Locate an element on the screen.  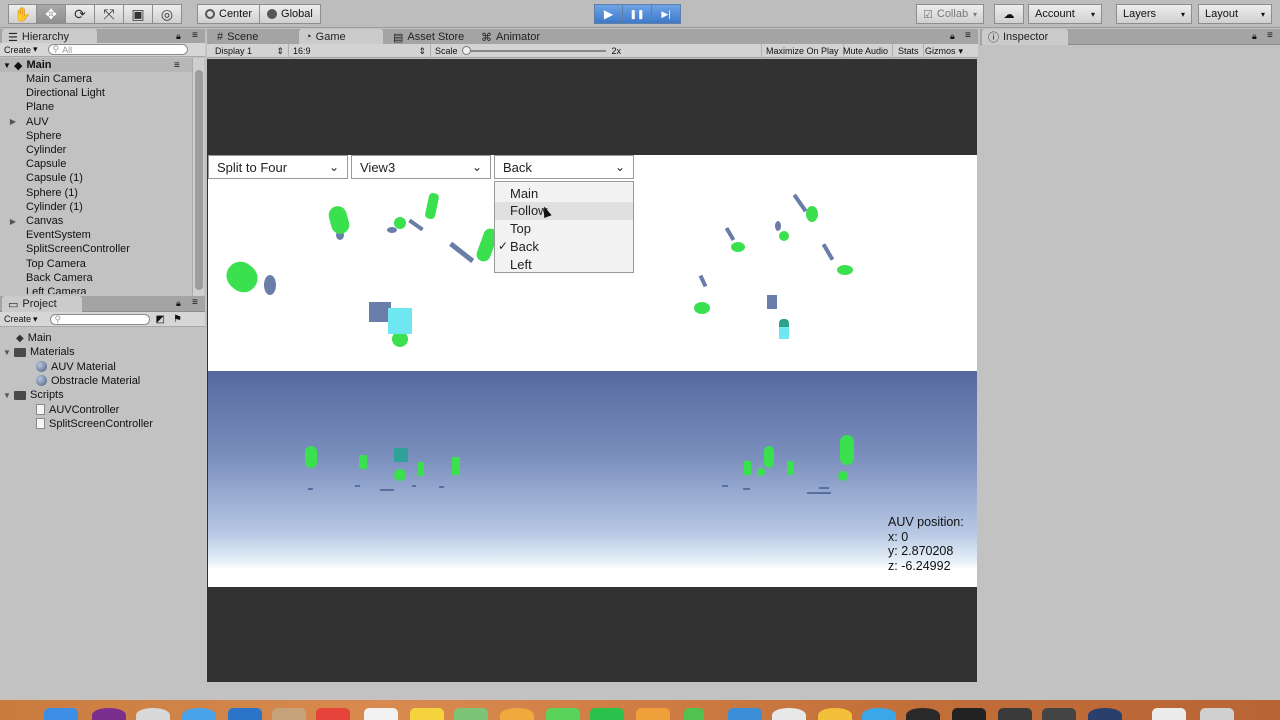
hierarchy-item: ▶ Canvas is located at coordinates (31, 221).